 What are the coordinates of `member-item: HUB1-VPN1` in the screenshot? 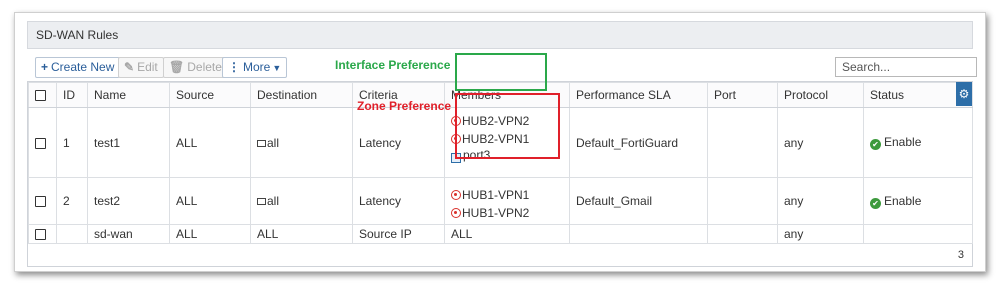 It's located at (507, 195).